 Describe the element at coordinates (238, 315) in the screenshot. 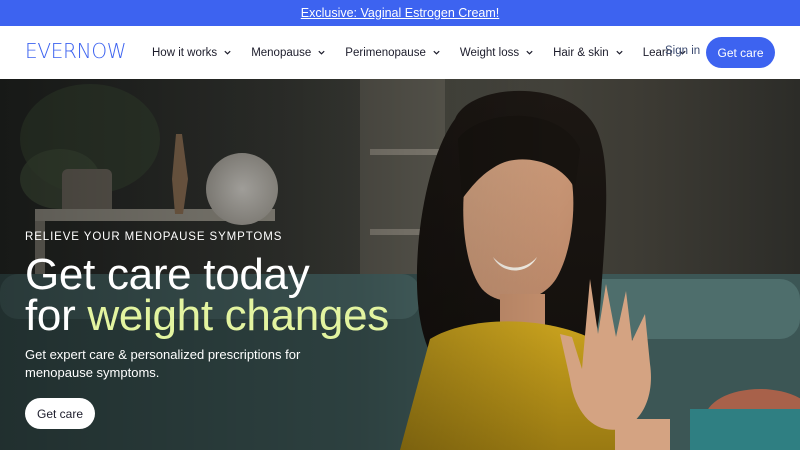

I see `headline-accent: weight changes` at that location.